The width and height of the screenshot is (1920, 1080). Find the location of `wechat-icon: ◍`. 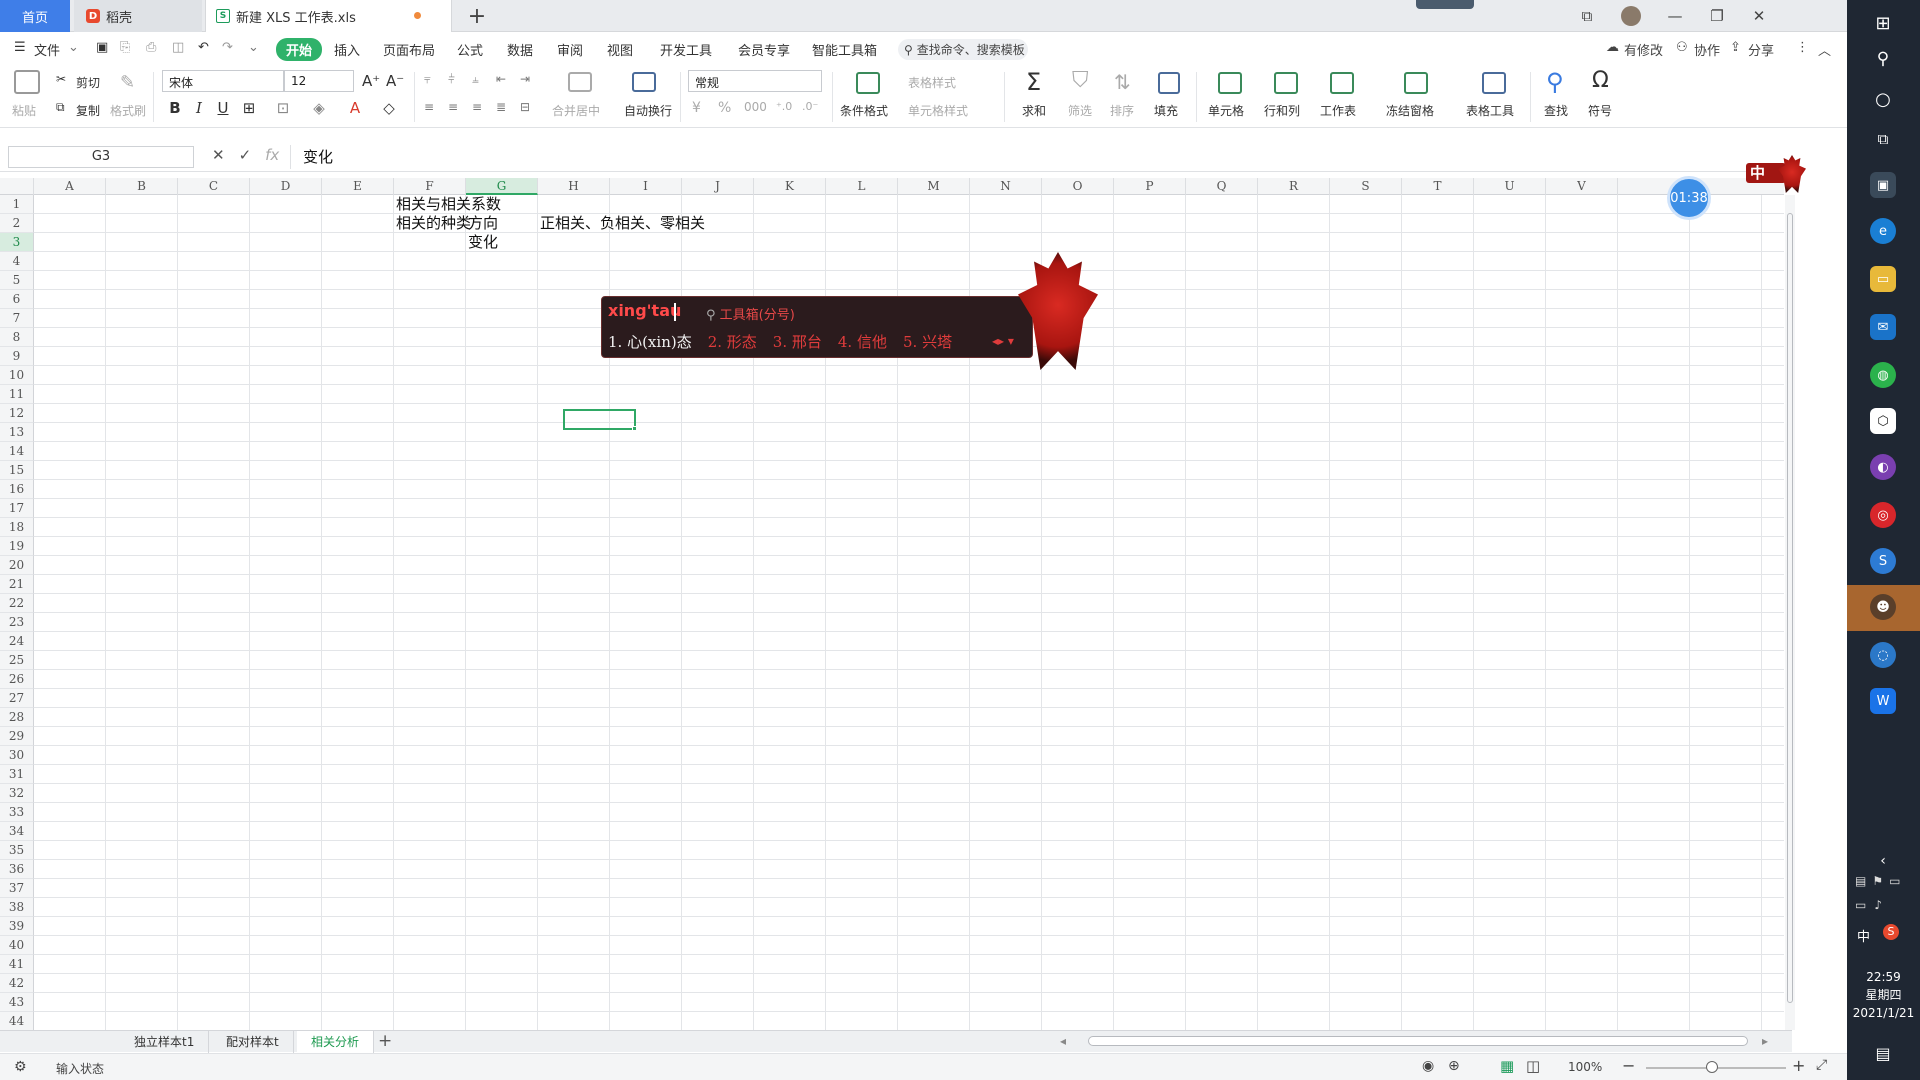

wechat-icon: ◍ is located at coordinates (1883, 375).